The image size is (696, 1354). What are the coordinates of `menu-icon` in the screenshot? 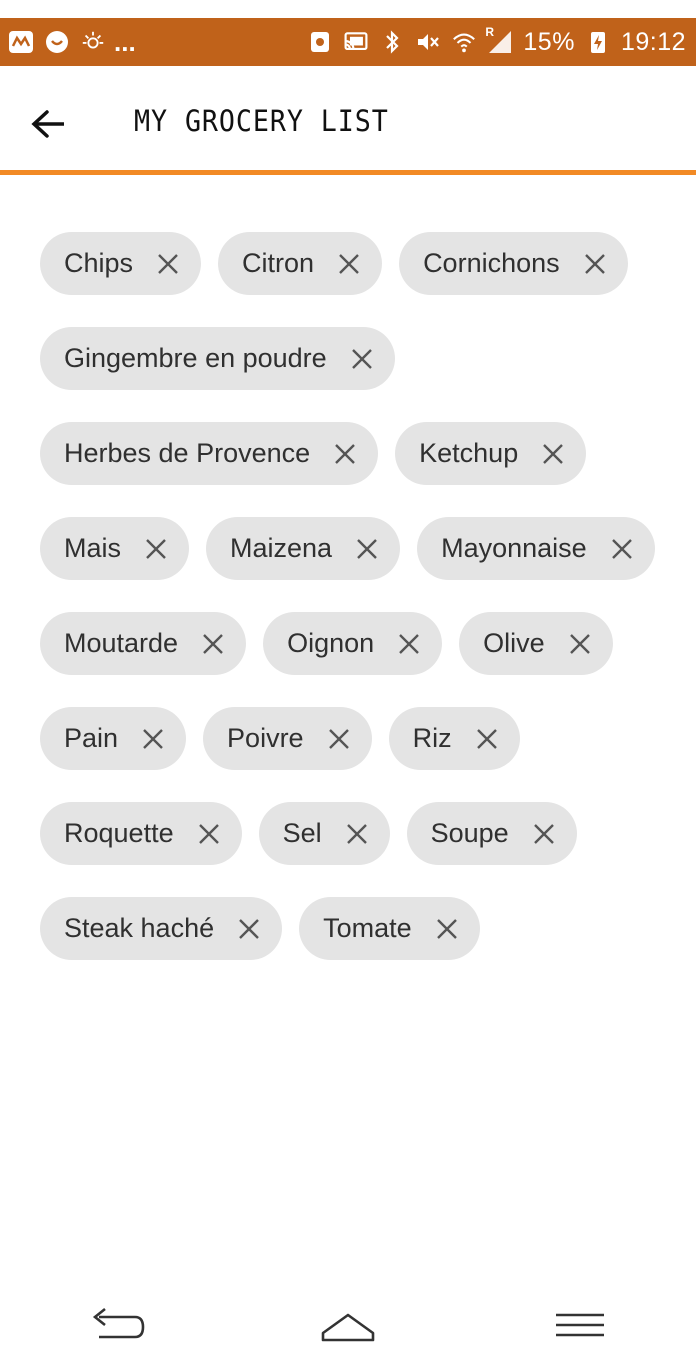 It's located at (580, 1327).